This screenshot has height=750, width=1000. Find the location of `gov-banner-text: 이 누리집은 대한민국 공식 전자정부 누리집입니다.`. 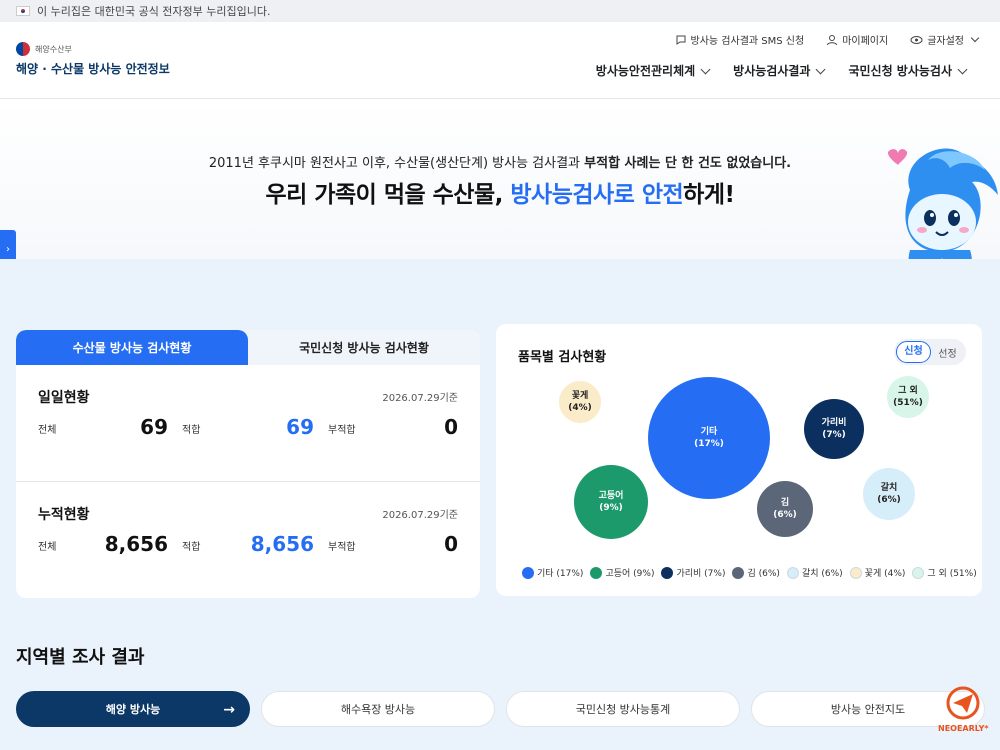

gov-banner-text: 이 누리집은 대한민국 공식 전자정부 누리집입니다. is located at coordinates (154, 11).